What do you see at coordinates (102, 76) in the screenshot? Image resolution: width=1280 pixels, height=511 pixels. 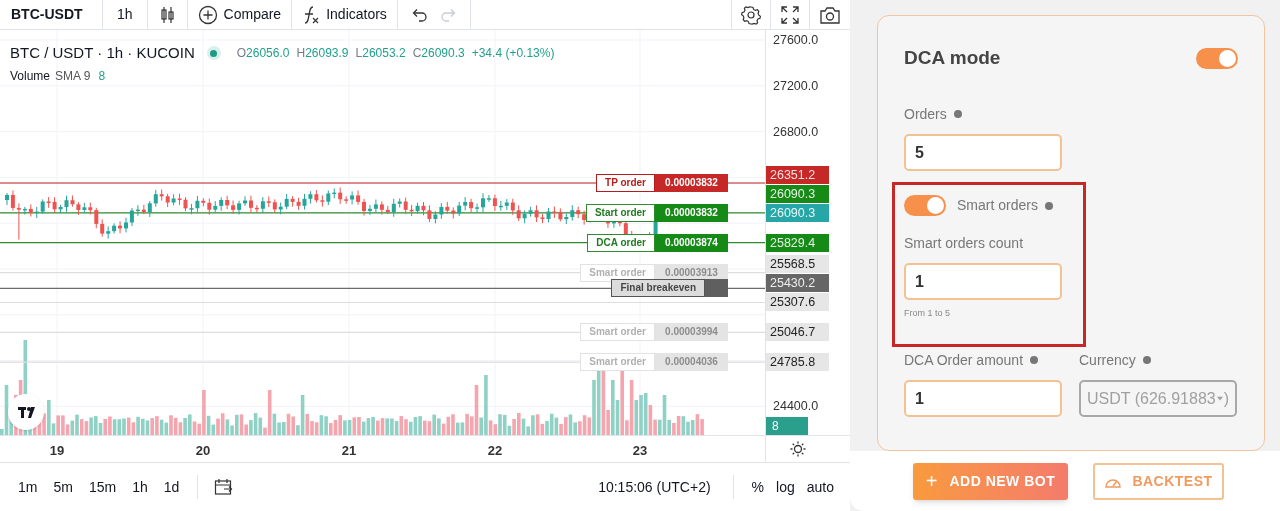 I see `indicator-value: 8` at bounding box center [102, 76].